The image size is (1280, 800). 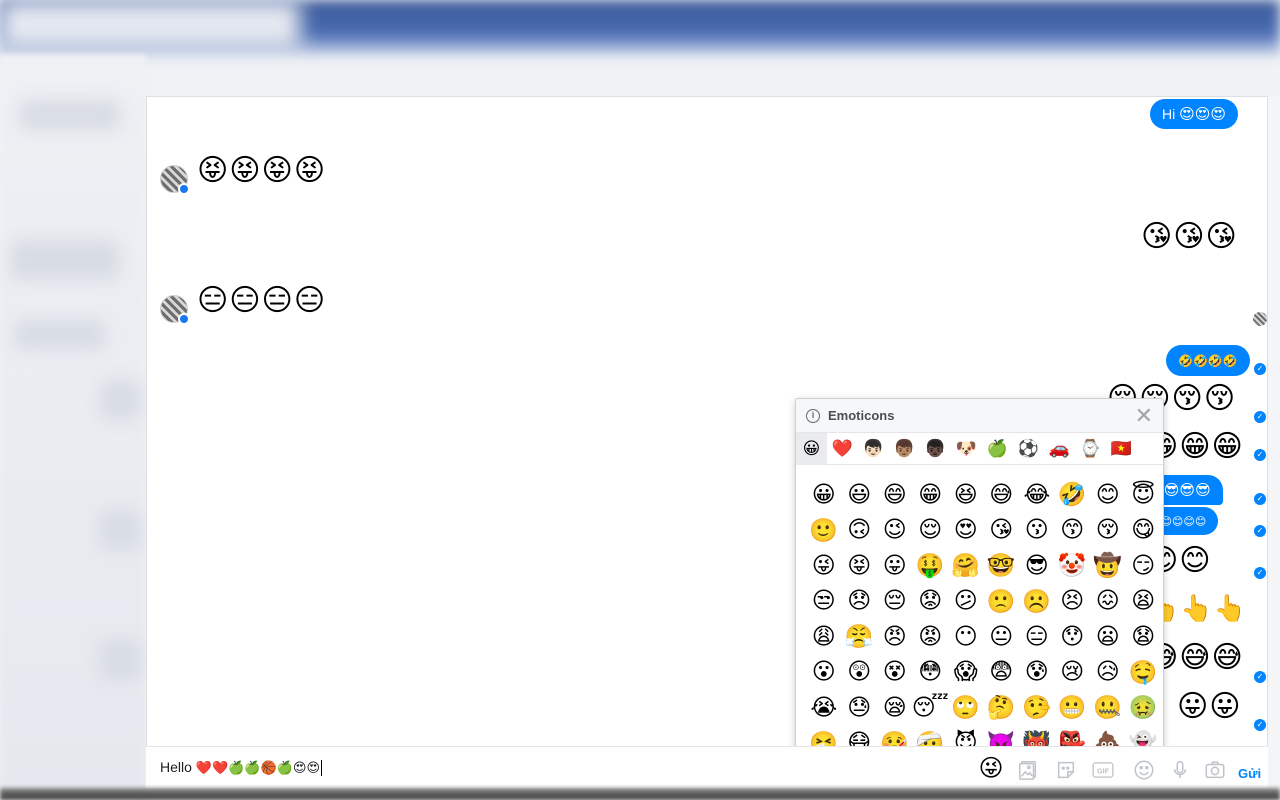 I want to click on emoji-option: 😥, so click(x=1108, y=673).